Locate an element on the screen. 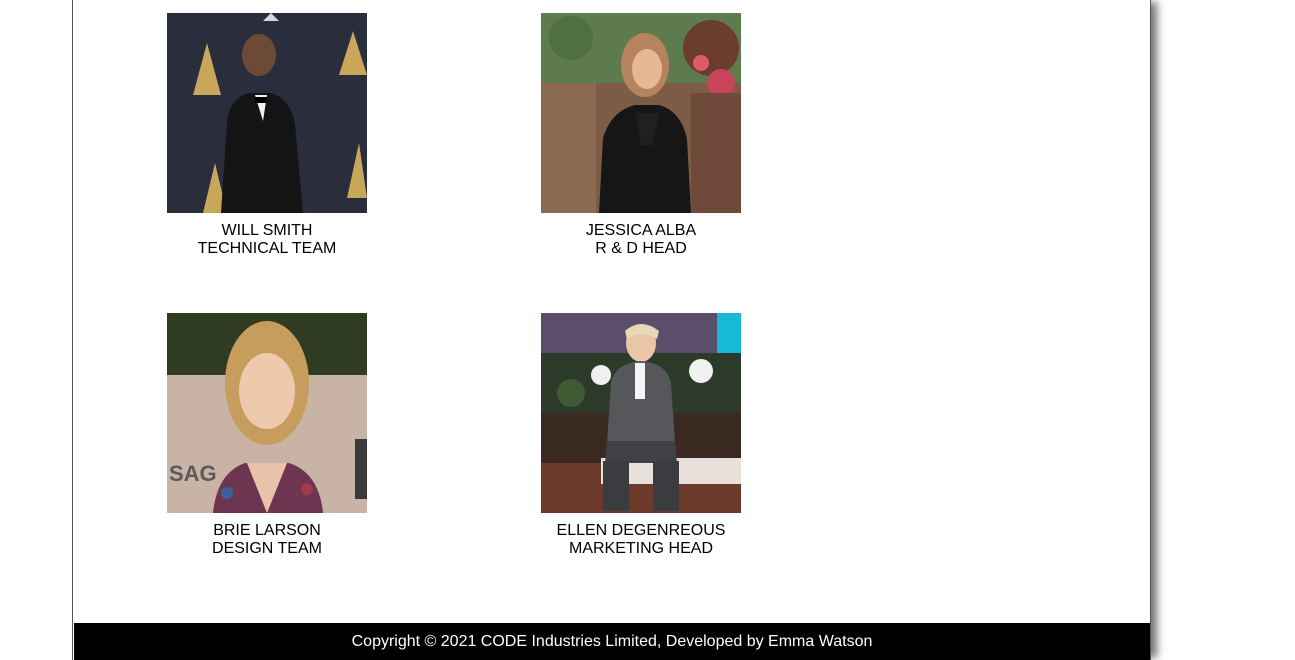 Image resolution: width=1295 pixels, height=660 pixels. team-member-name: JESSICA ALBA is located at coordinates (641, 230).